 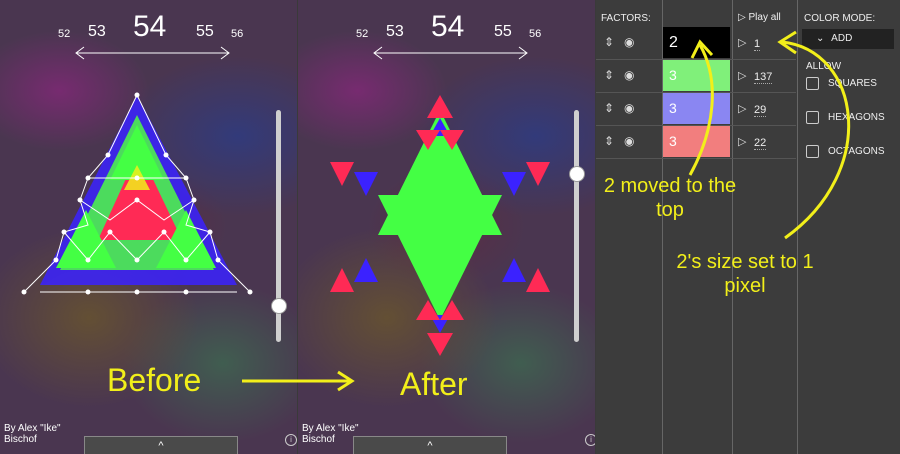 I want to click on octagons-checkbox, so click(x=812, y=151).